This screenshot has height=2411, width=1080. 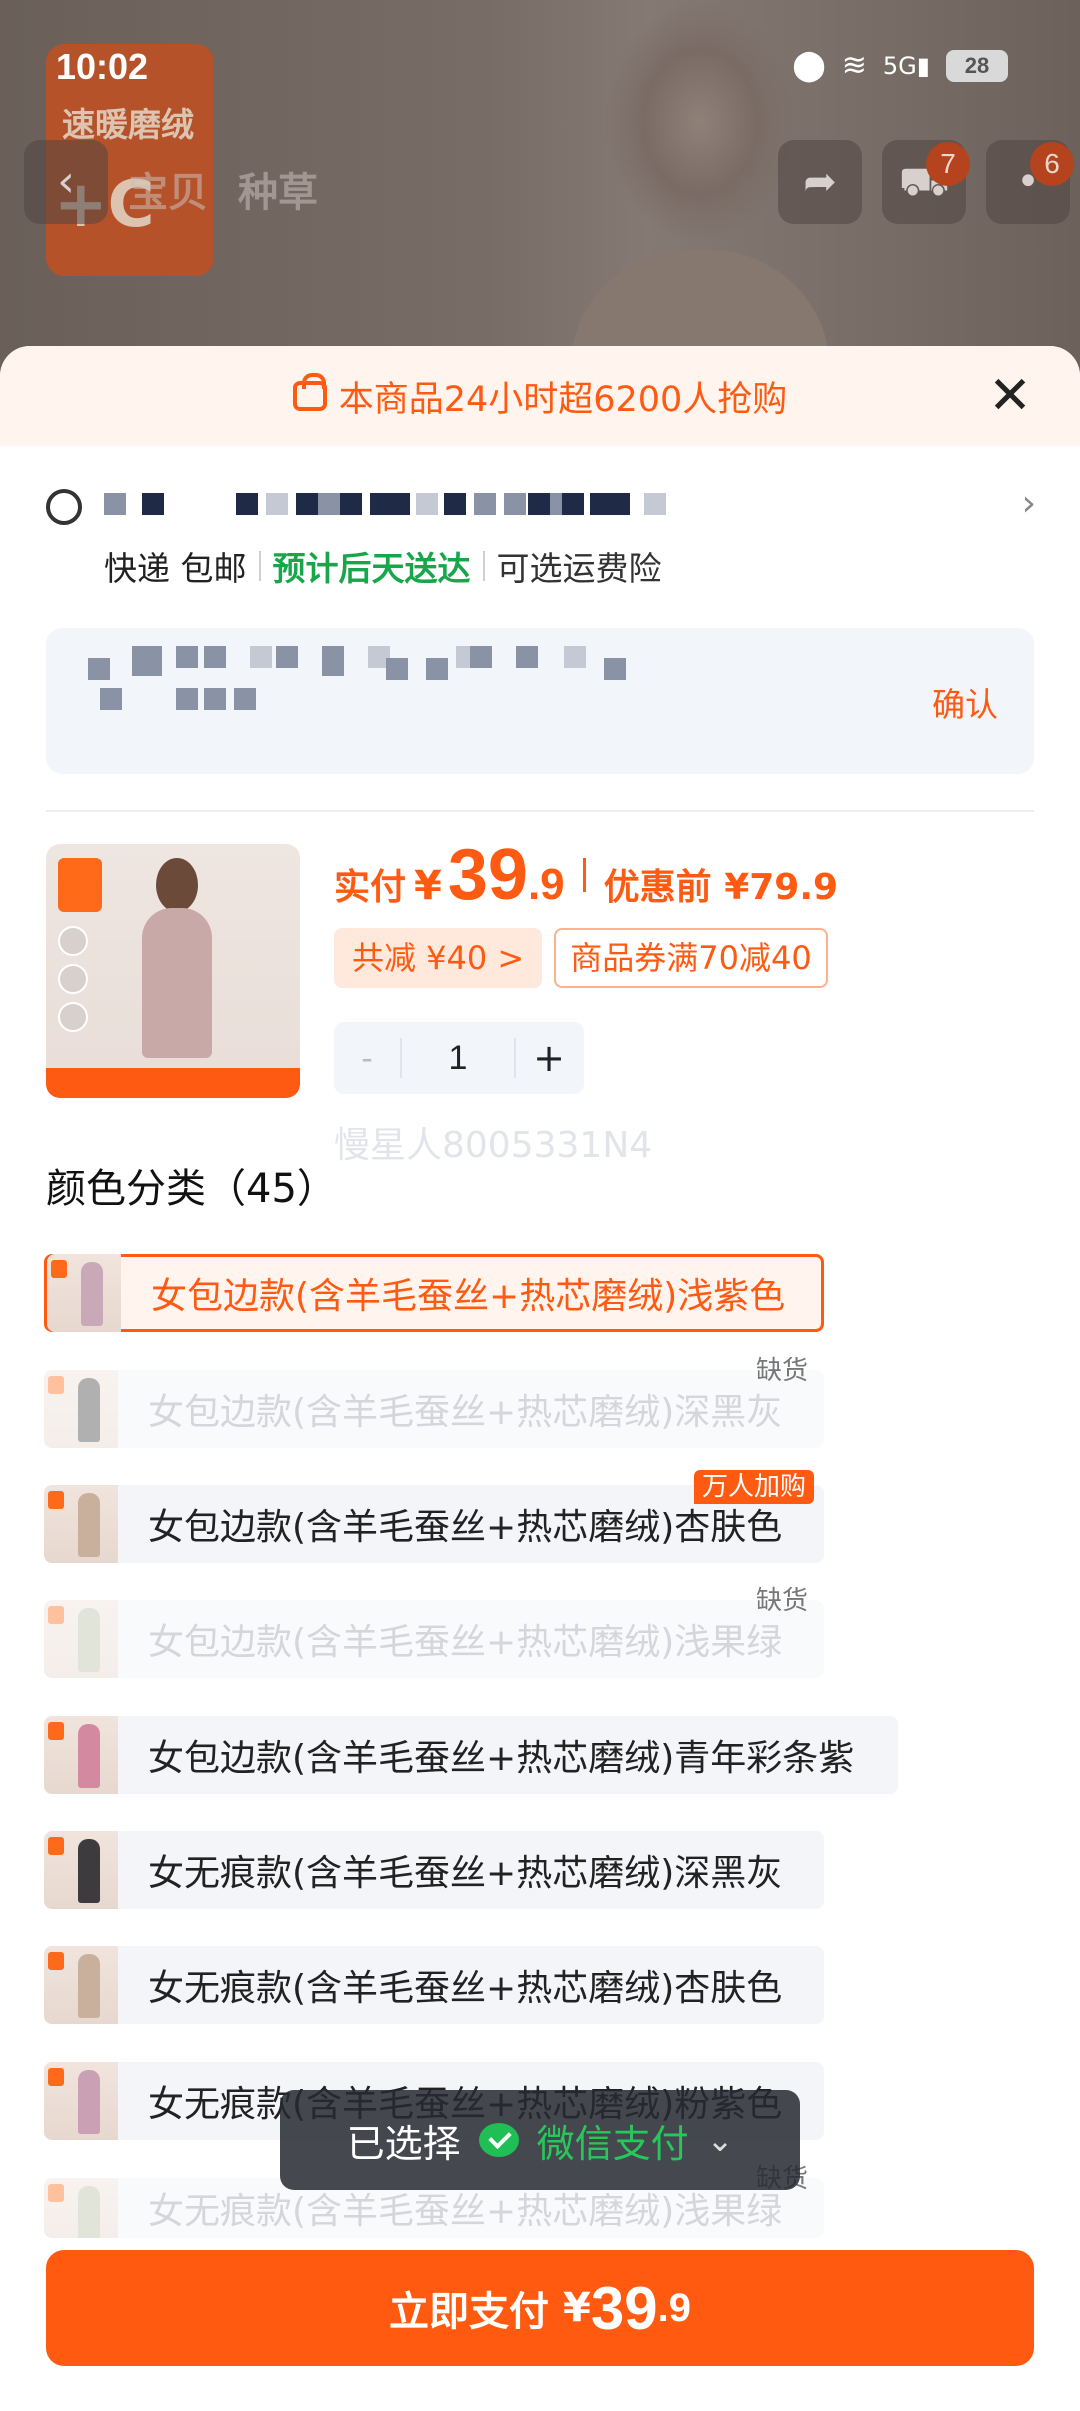 What do you see at coordinates (563, 399) in the screenshot?
I see `hot-sale-text: 本商品24小时超6200人抢购` at bounding box center [563, 399].